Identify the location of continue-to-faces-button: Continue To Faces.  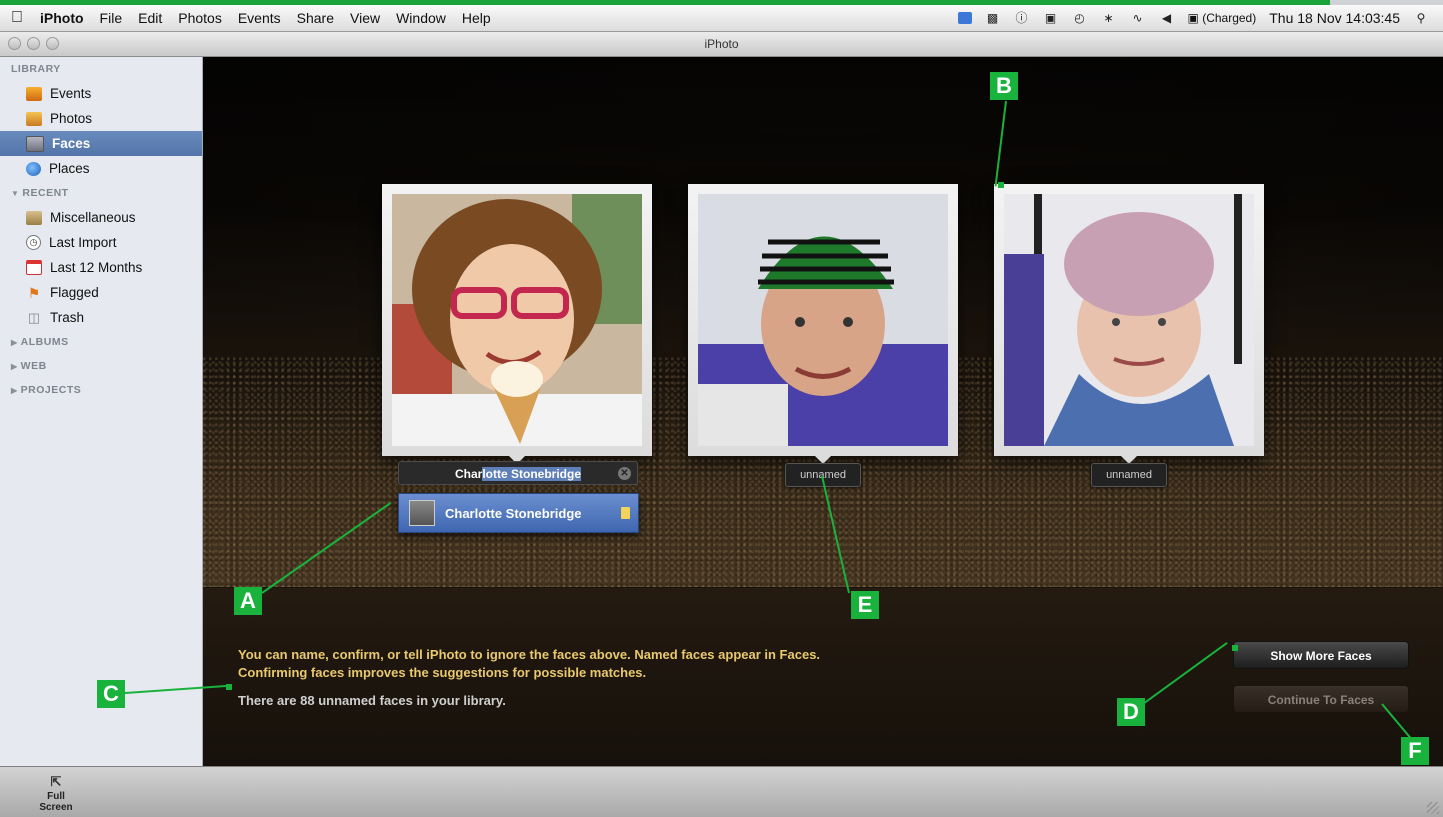
(1321, 699).